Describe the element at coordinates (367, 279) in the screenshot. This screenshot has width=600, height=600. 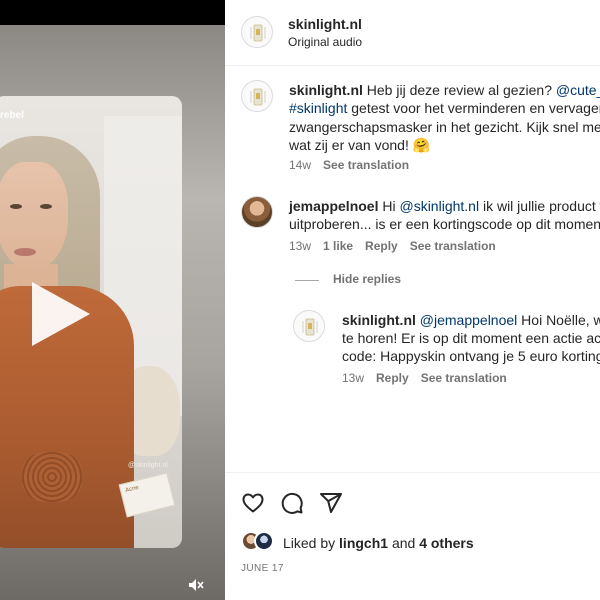
I see `hide-replies-button: Hide replies` at that location.